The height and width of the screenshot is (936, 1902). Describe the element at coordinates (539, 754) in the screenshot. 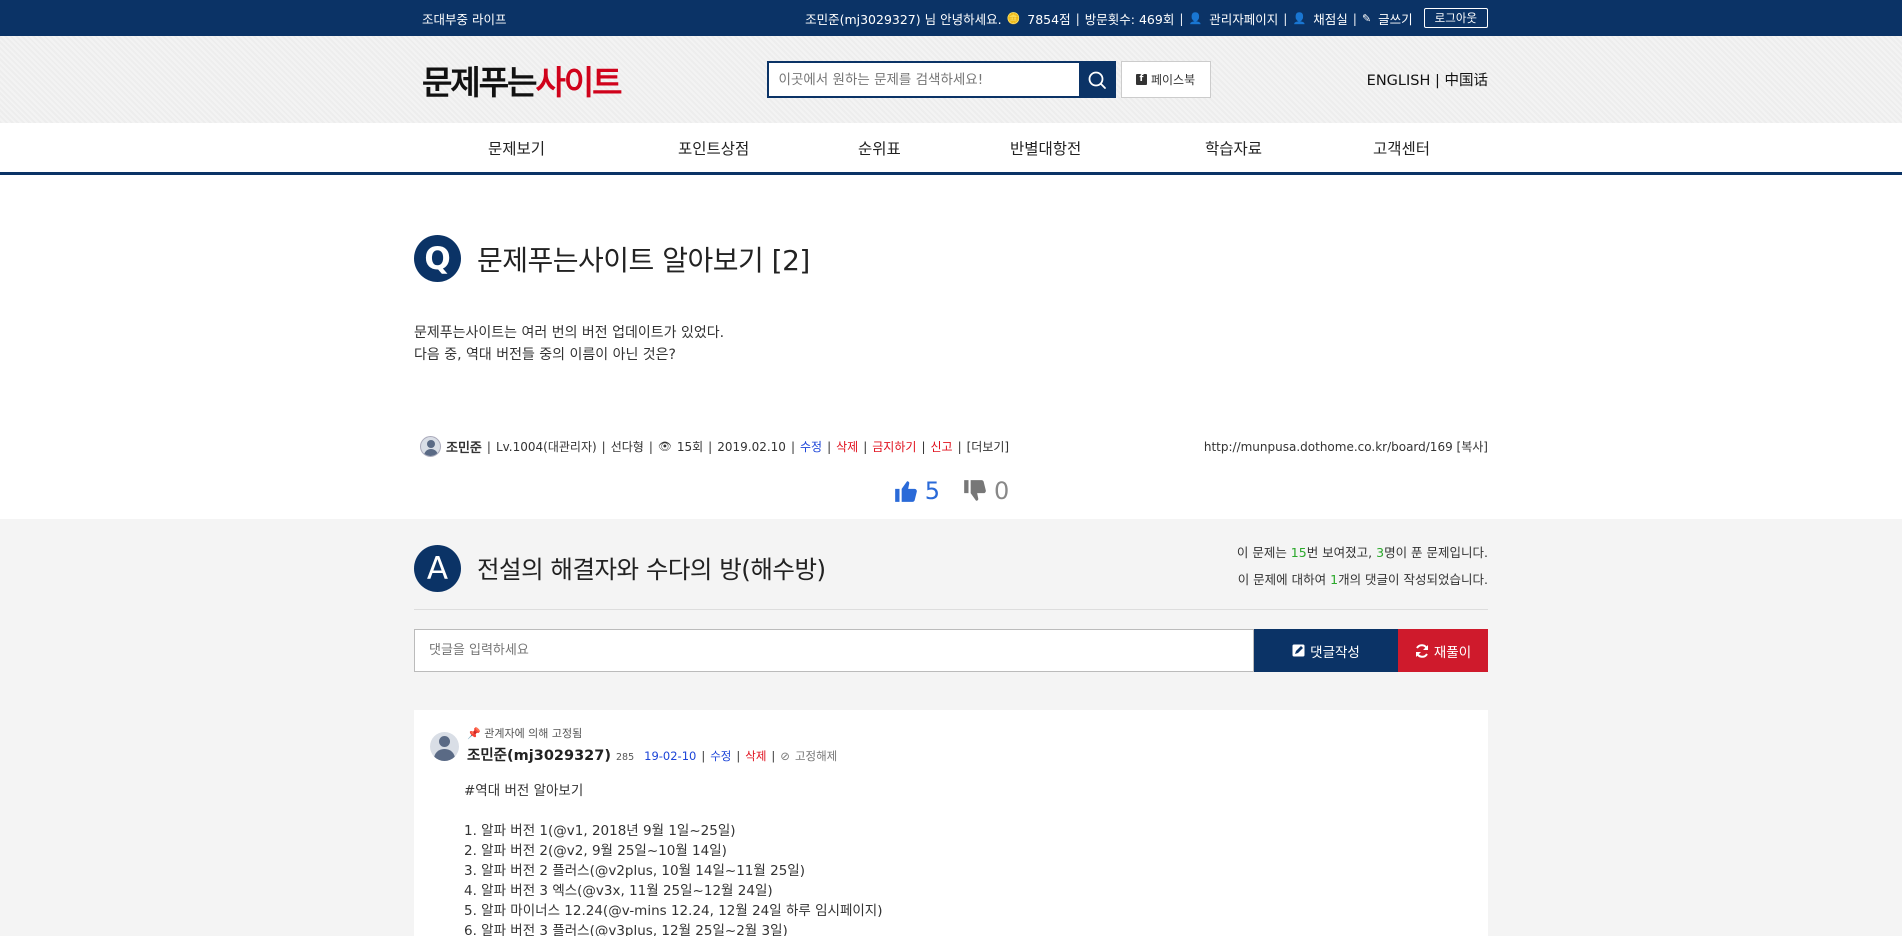

I see `comment-author: 조민준(mj3029327)` at that location.